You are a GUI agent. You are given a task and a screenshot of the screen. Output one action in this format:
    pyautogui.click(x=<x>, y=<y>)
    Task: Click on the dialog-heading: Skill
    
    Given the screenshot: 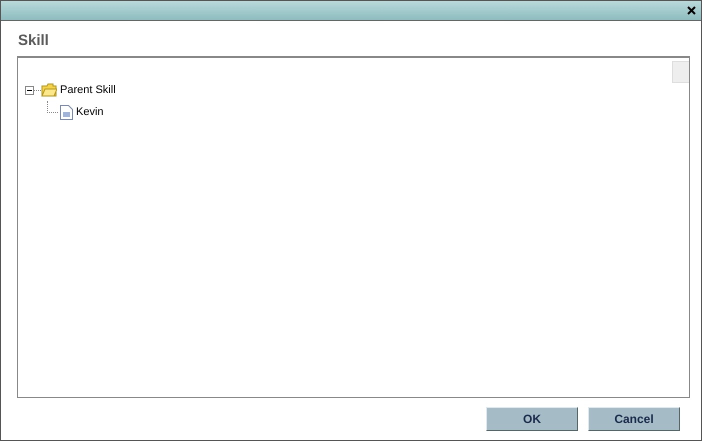 What is the action you would take?
    pyautogui.click(x=33, y=41)
    